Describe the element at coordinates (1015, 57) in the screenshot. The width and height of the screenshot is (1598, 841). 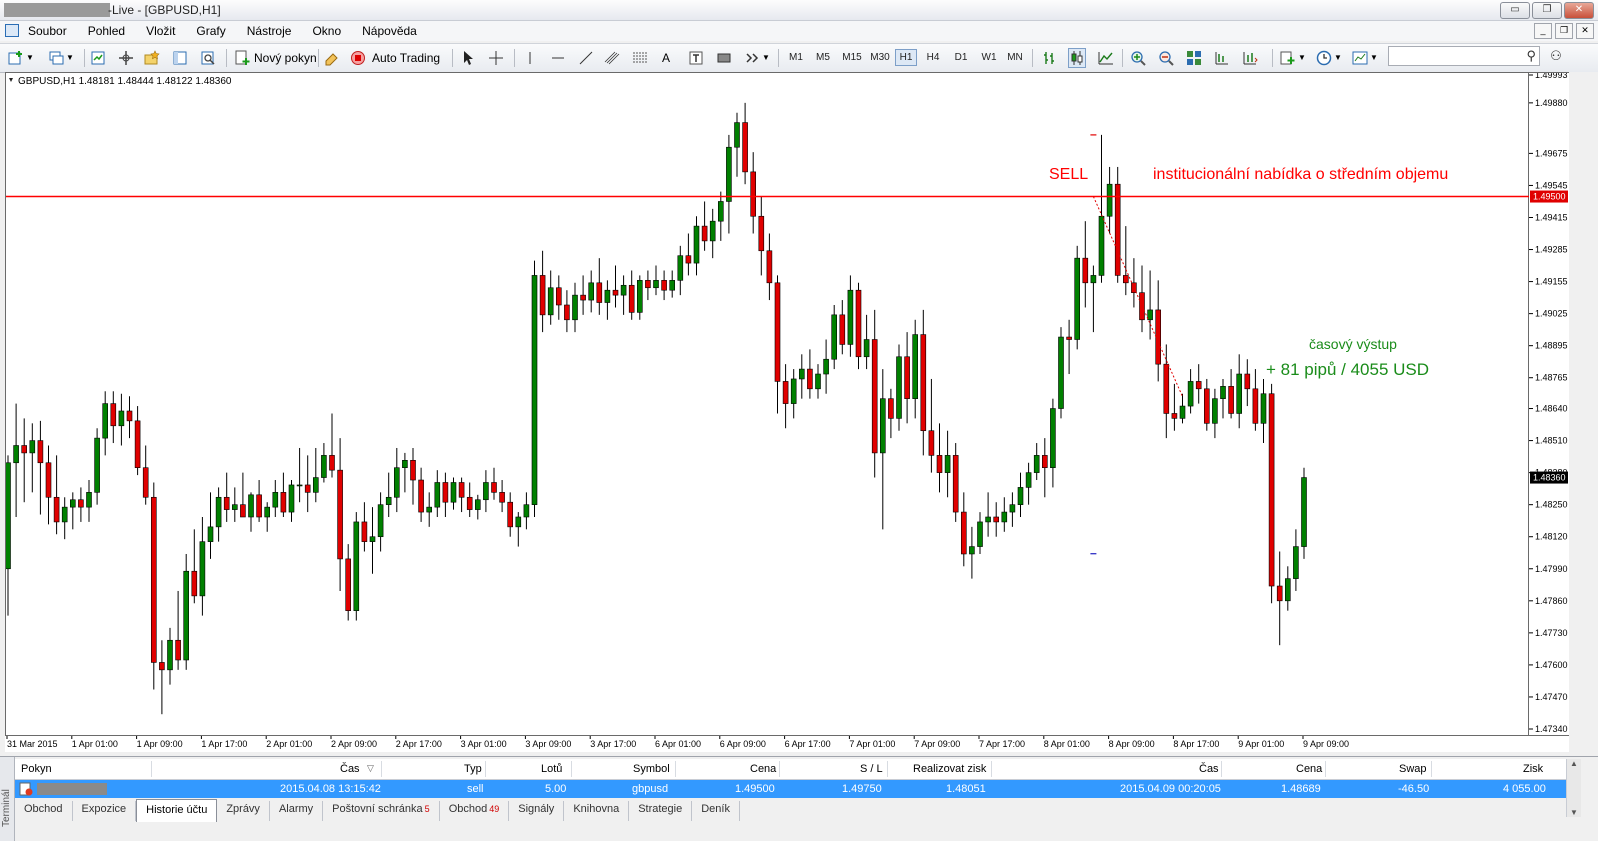
I see `timeframe-mn: MN` at that location.